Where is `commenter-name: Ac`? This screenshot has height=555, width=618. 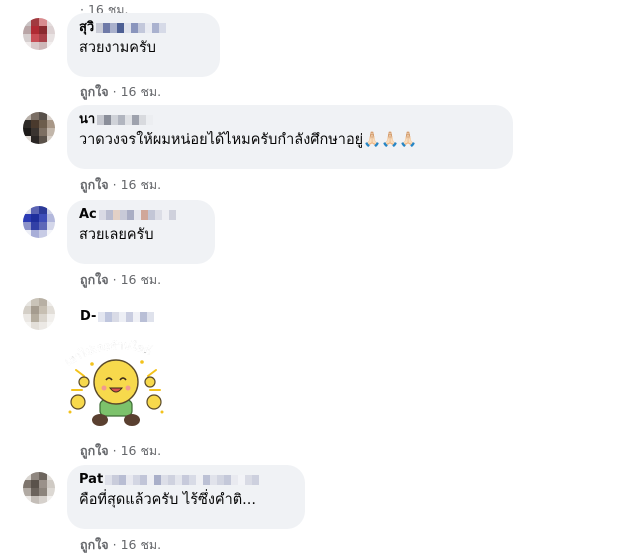 commenter-name: Ac is located at coordinates (141, 215).